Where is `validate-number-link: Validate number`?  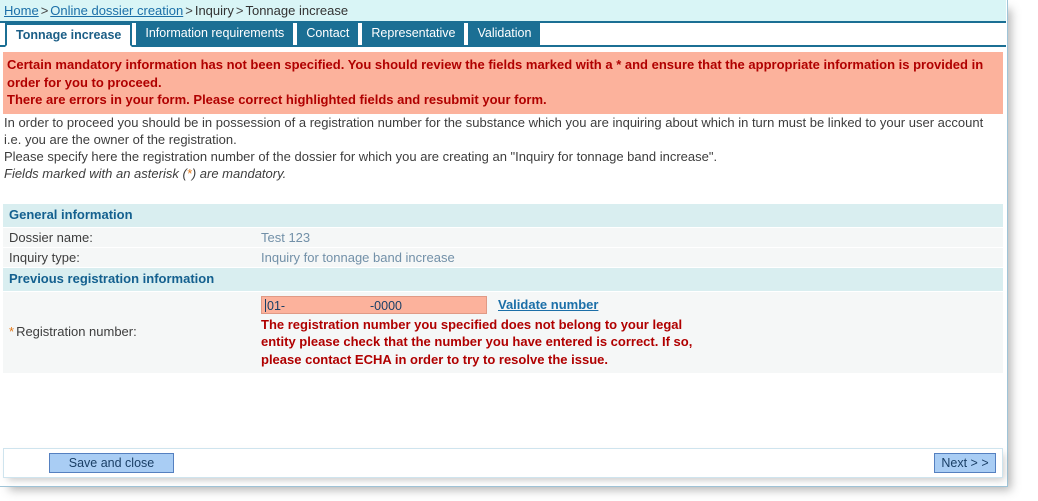
validate-number-link: Validate number is located at coordinates (548, 304).